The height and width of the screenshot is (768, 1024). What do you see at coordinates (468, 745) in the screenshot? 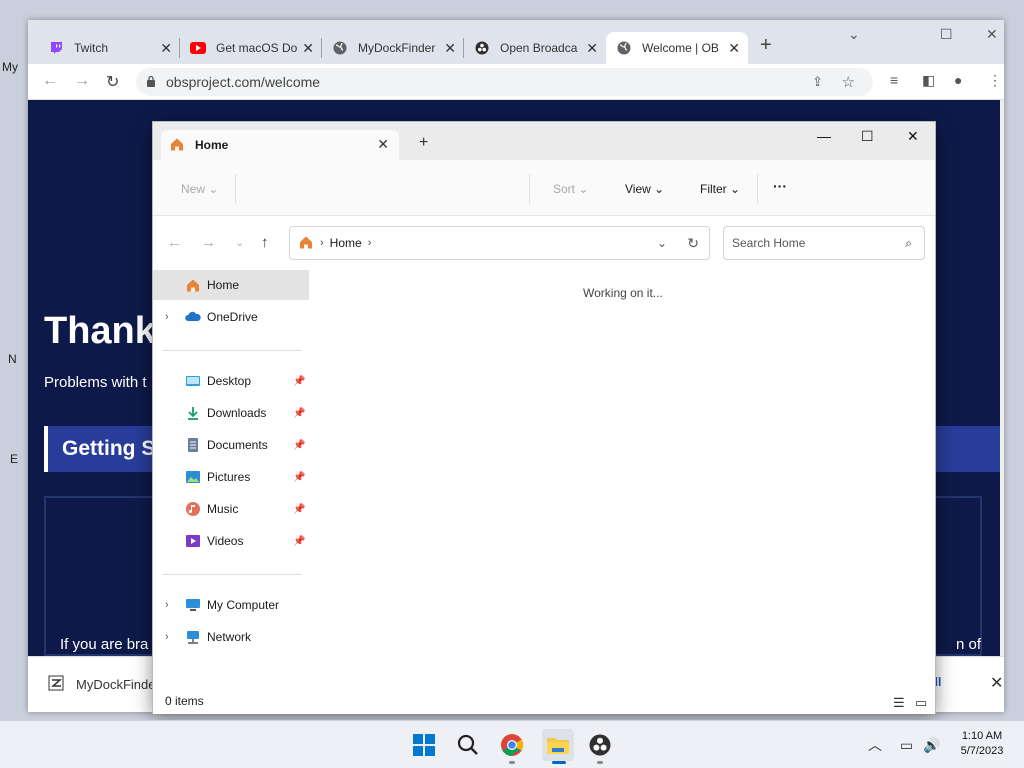
I see `search-icon` at bounding box center [468, 745].